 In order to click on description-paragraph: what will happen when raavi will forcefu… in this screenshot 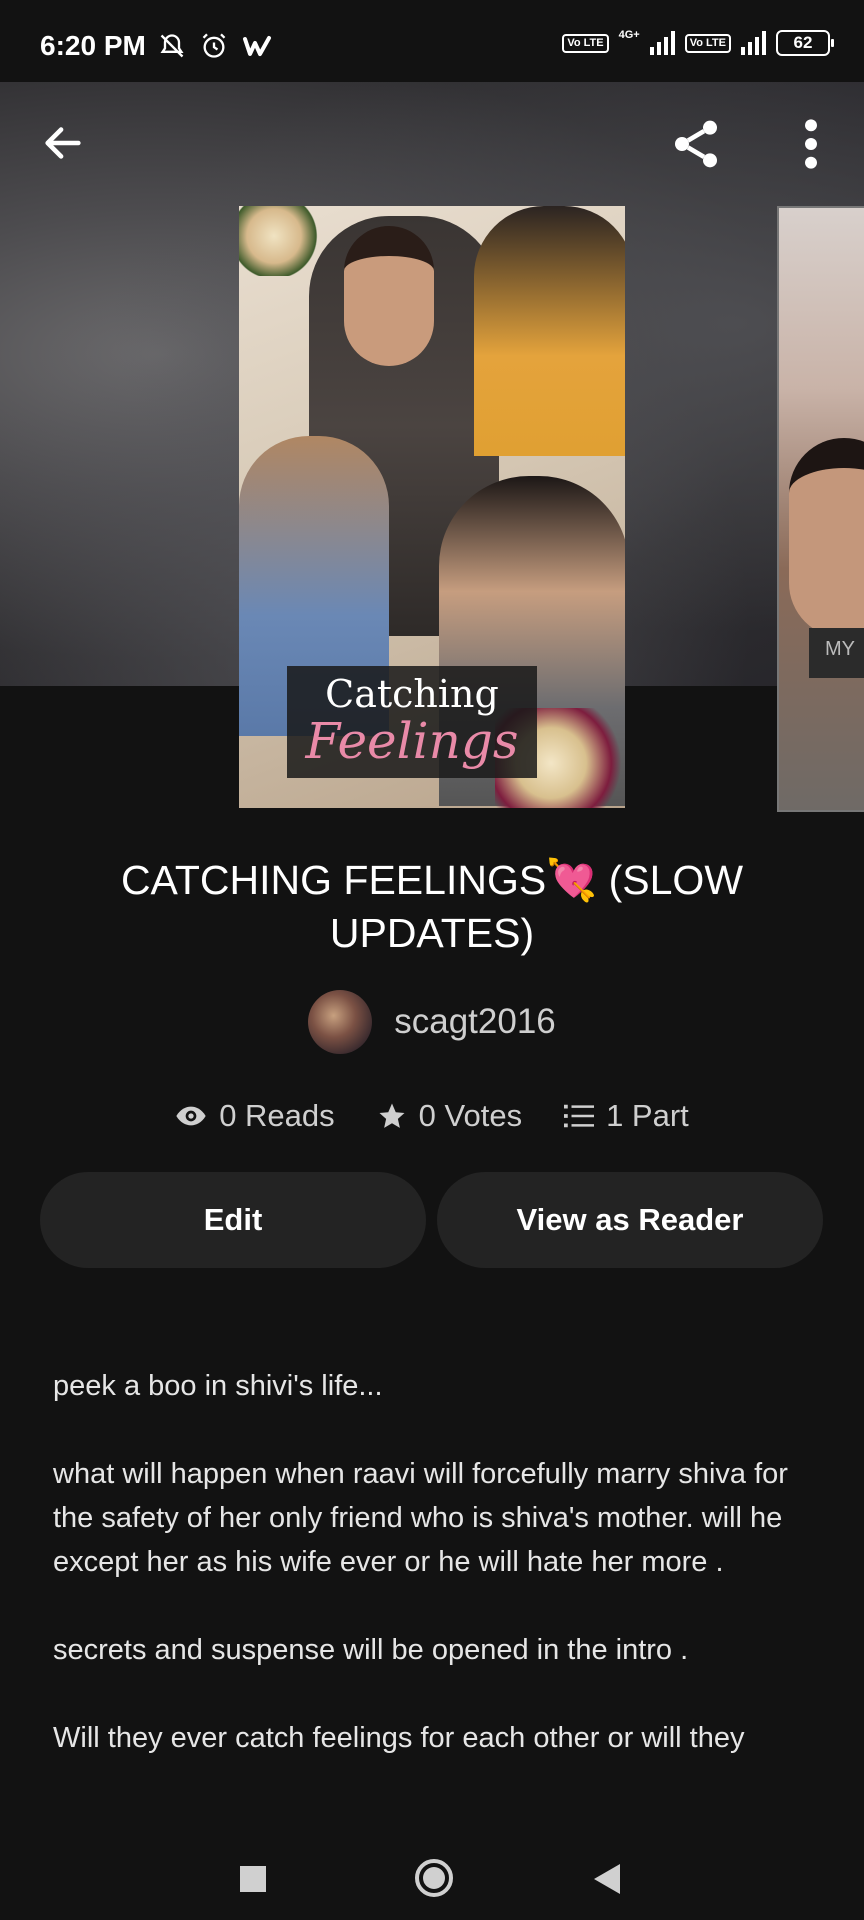, I will do `click(420, 1518)`.